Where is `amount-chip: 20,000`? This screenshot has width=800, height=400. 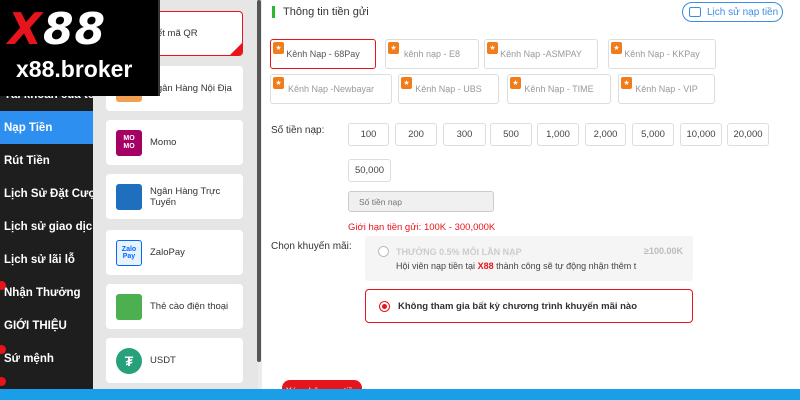
amount-chip: 20,000 is located at coordinates (748, 134).